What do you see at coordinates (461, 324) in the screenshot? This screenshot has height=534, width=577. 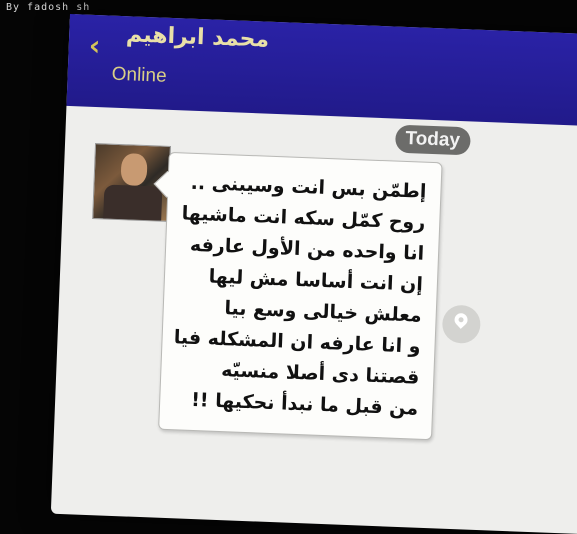 I see `location-pin-icon` at bounding box center [461, 324].